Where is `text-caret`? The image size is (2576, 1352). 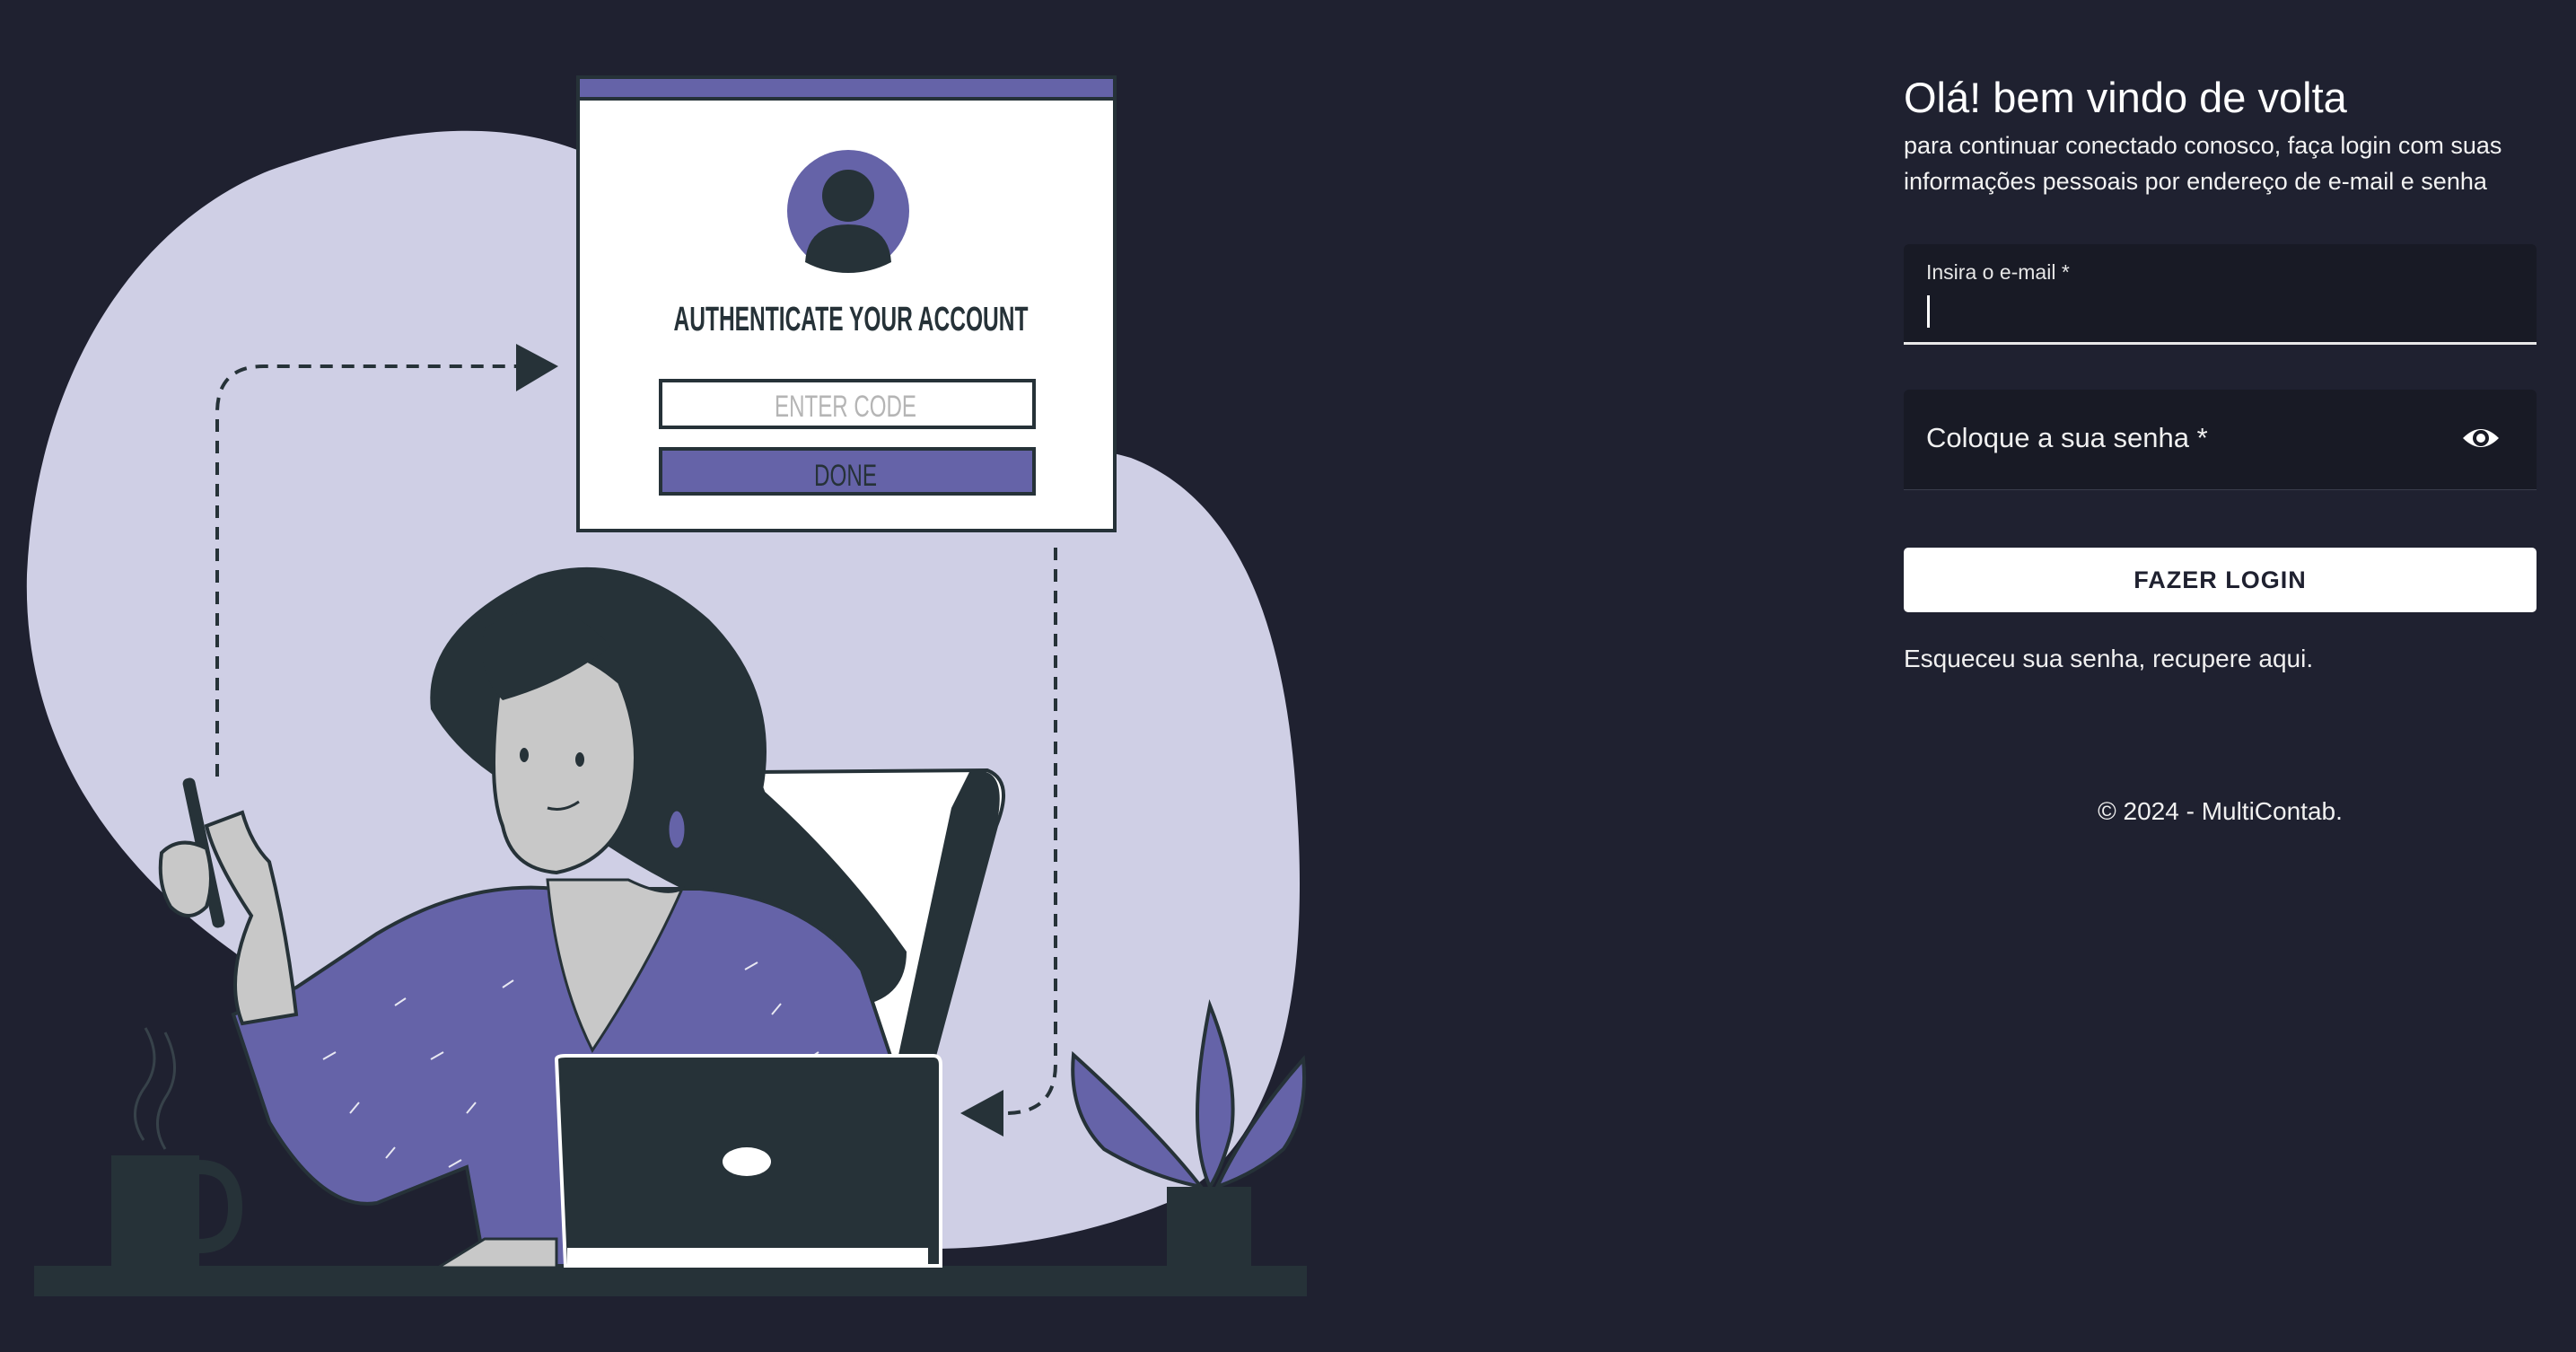 text-caret is located at coordinates (1929, 311).